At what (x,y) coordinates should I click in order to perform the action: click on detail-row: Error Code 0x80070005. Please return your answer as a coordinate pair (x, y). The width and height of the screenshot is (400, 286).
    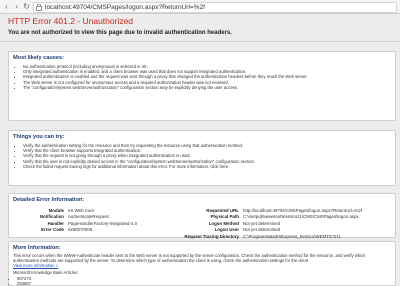
    Looking at the image, I should click on (73, 230).